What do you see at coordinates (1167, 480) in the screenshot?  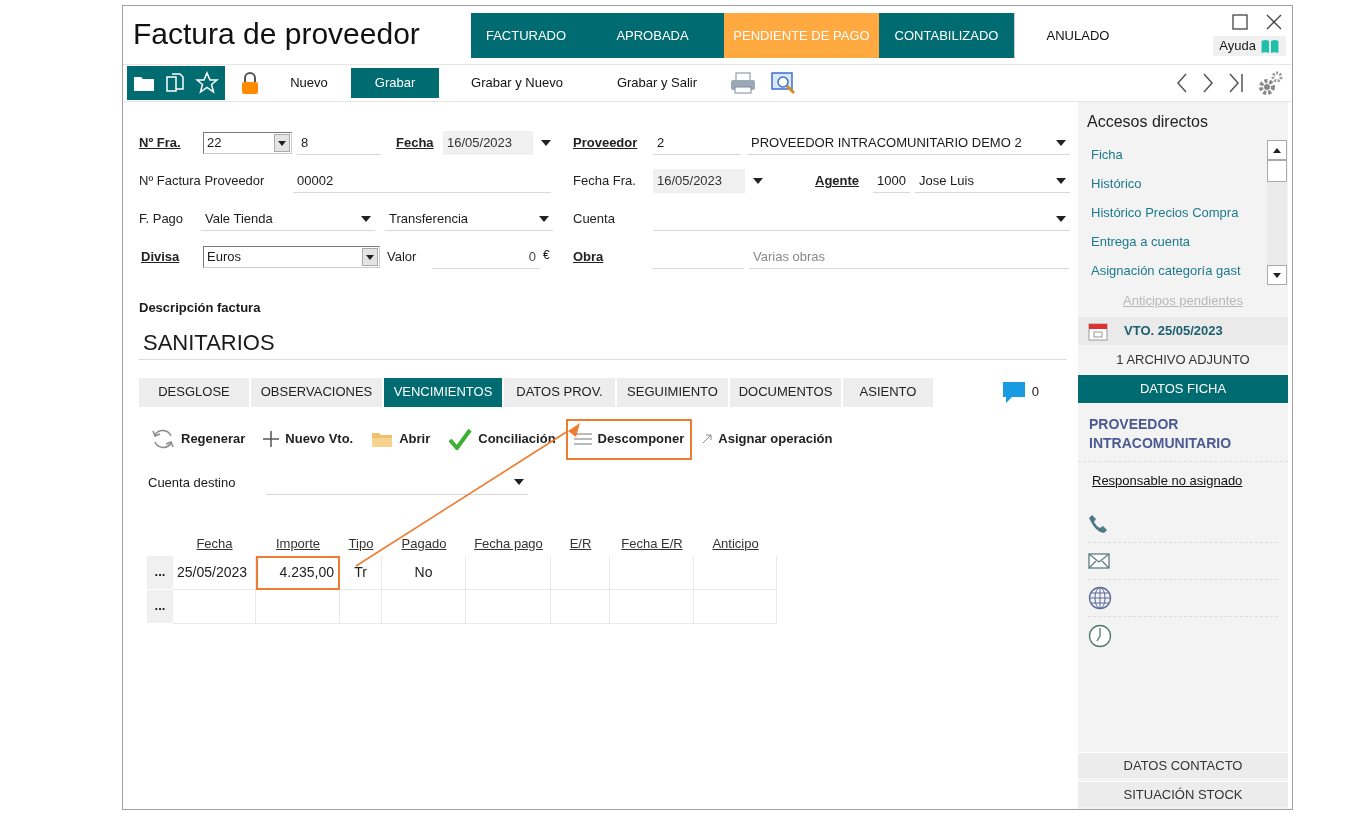 I see `responsible-link: Responsable no asignado` at bounding box center [1167, 480].